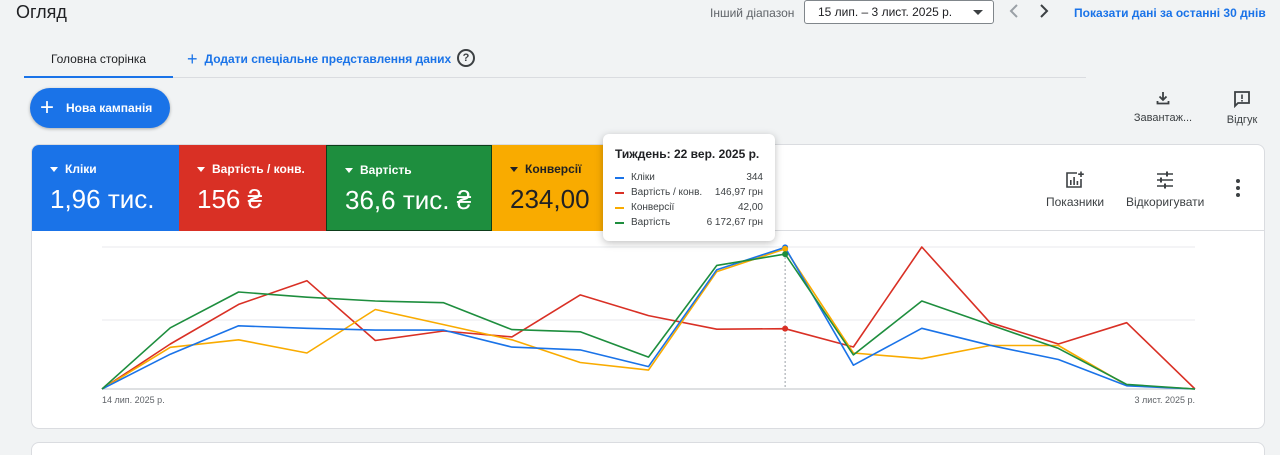 Image resolution: width=1280 pixels, height=455 pixels. What do you see at coordinates (98, 77) in the screenshot?
I see `active-tab-indicator` at bounding box center [98, 77].